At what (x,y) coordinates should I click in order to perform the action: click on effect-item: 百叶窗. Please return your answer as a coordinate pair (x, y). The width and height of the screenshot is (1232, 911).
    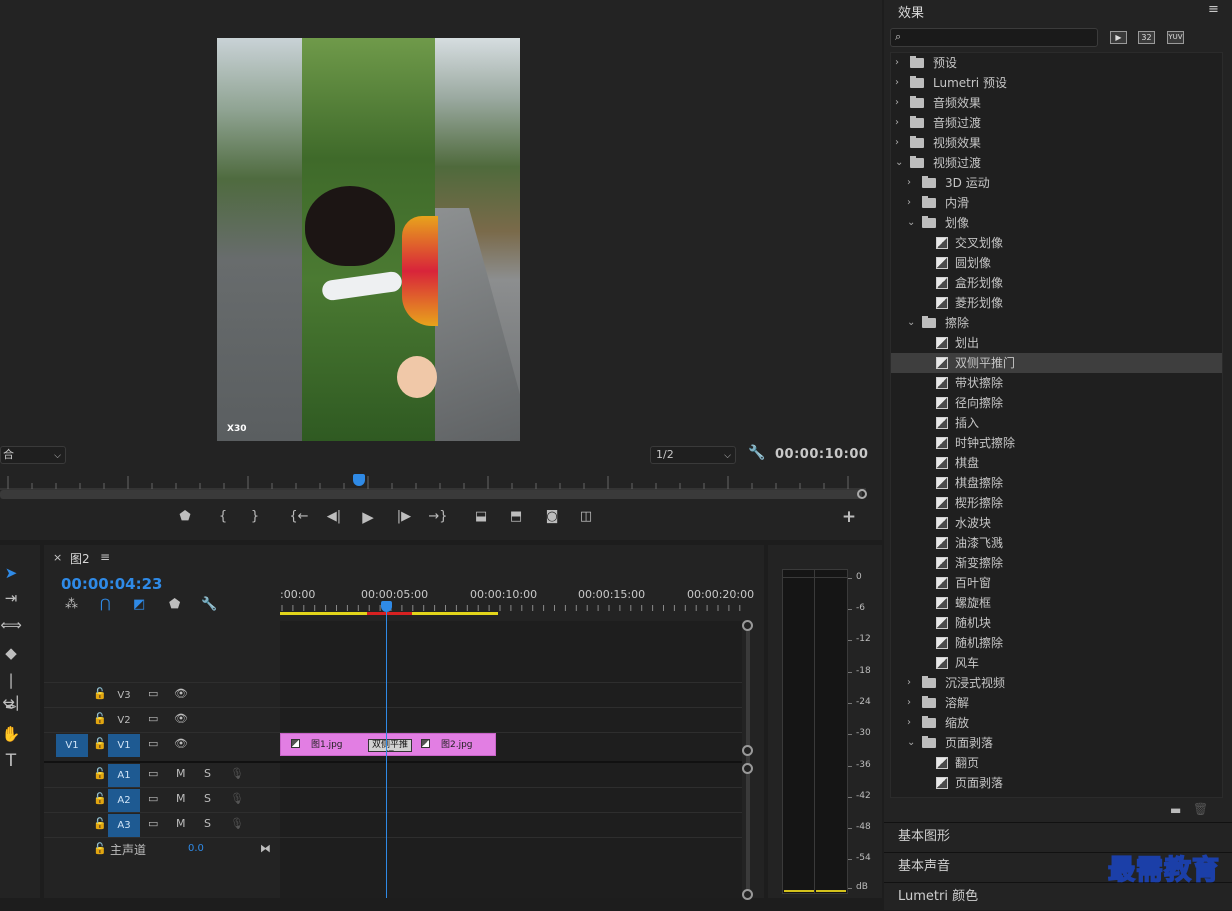
    Looking at the image, I should click on (1056, 583).